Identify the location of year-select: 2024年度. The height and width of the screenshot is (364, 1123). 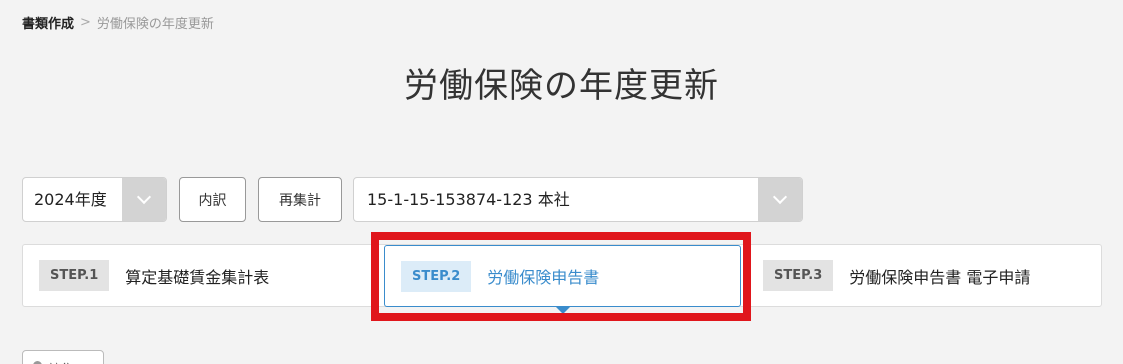
(94, 199).